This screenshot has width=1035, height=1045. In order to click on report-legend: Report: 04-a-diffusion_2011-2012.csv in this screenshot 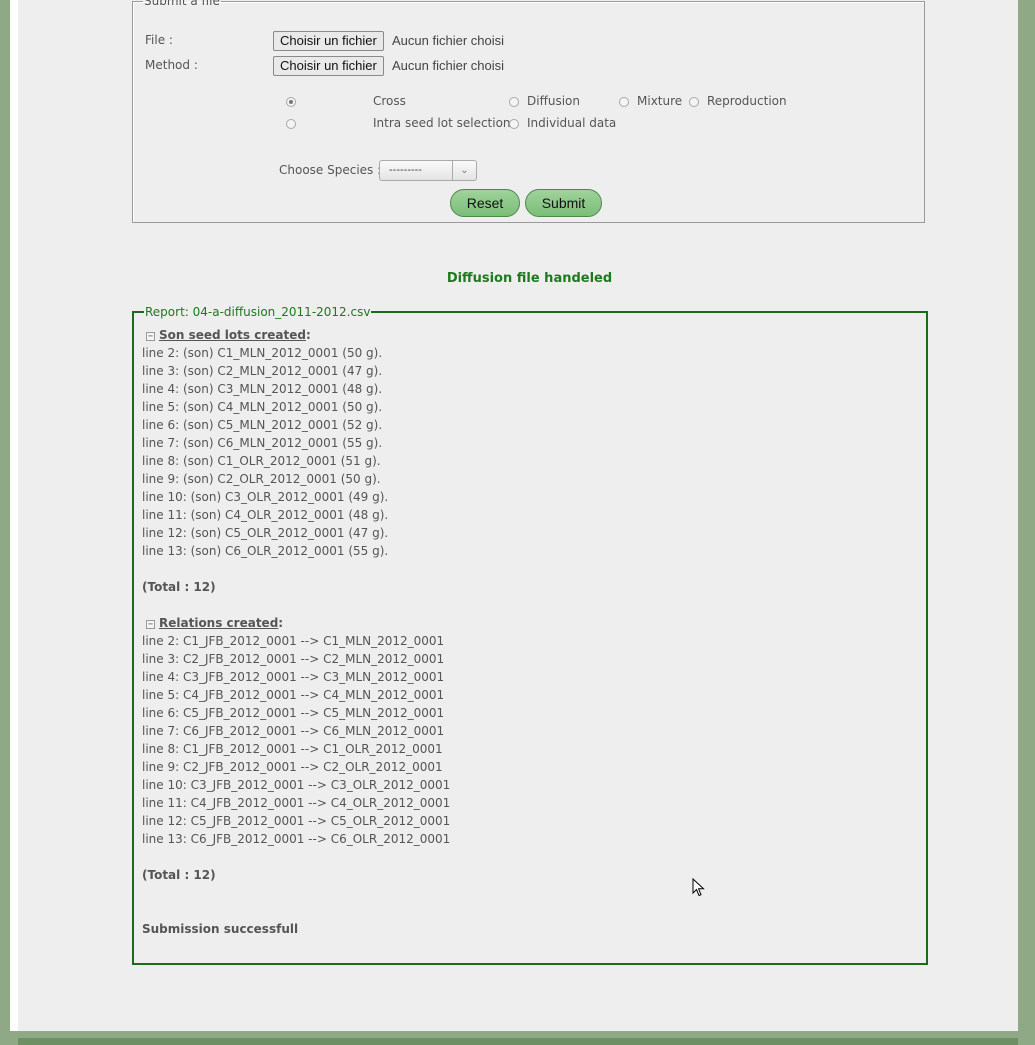, I will do `click(258, 312)`.